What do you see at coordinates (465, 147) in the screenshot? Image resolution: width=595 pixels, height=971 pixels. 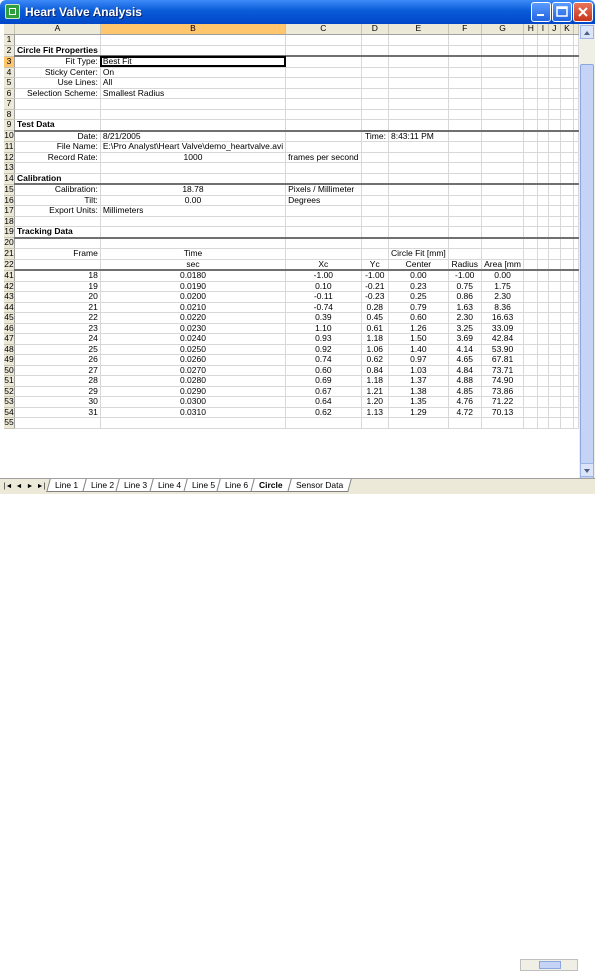 I see `cell-f11` at bounding box center [465, 147].